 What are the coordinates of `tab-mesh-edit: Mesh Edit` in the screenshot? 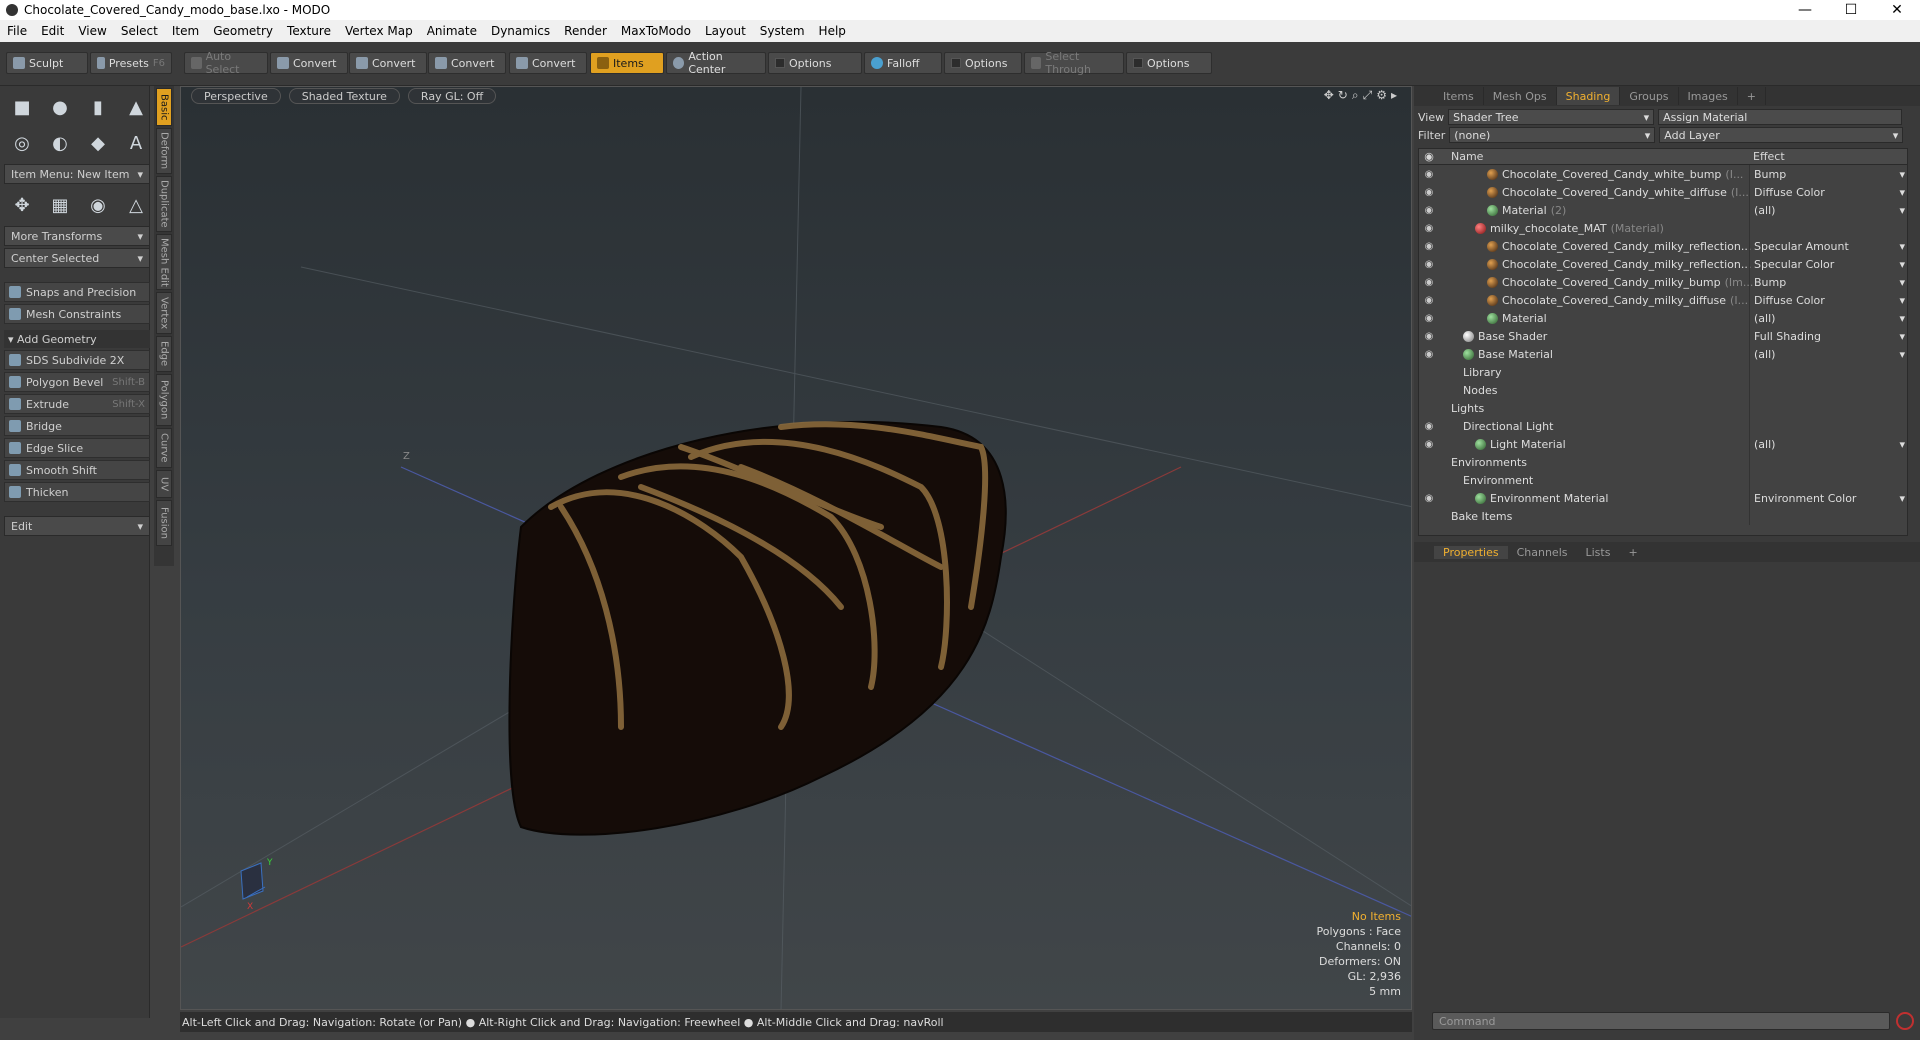 It's located at (164, 262).